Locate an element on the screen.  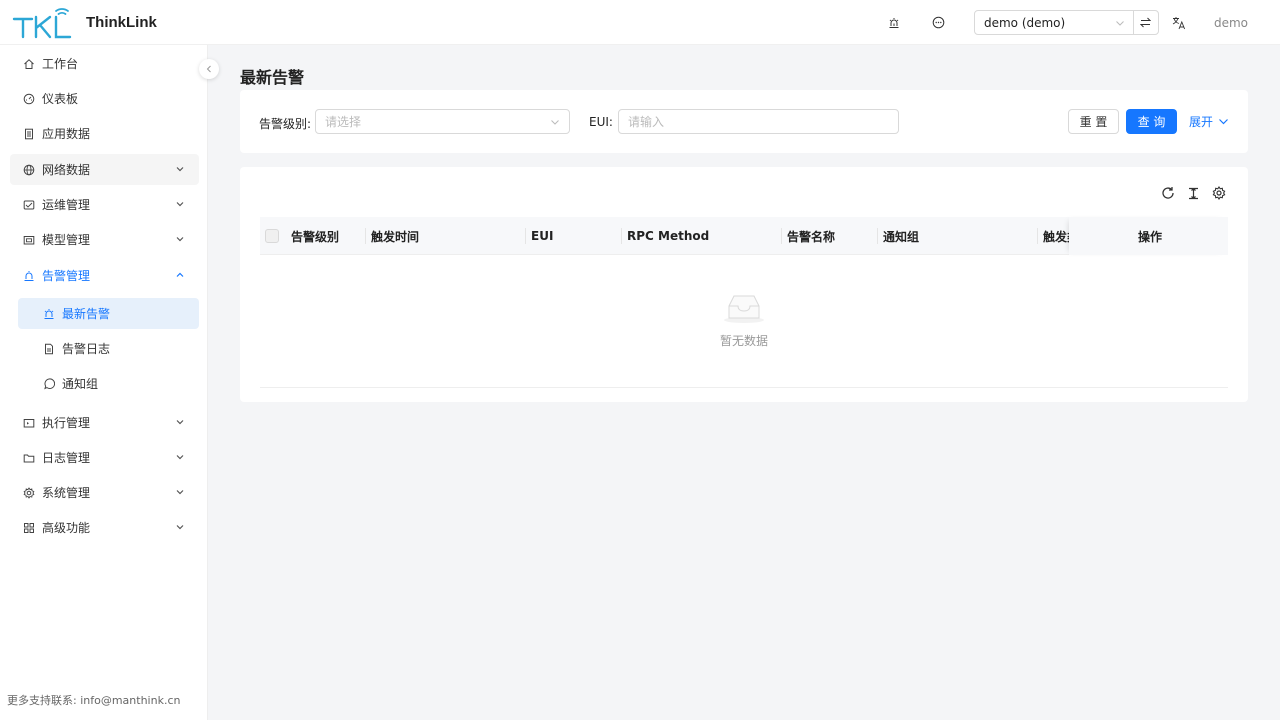
sidebar-item-app-data: 应用数据 is located at coordinates (104, 133).